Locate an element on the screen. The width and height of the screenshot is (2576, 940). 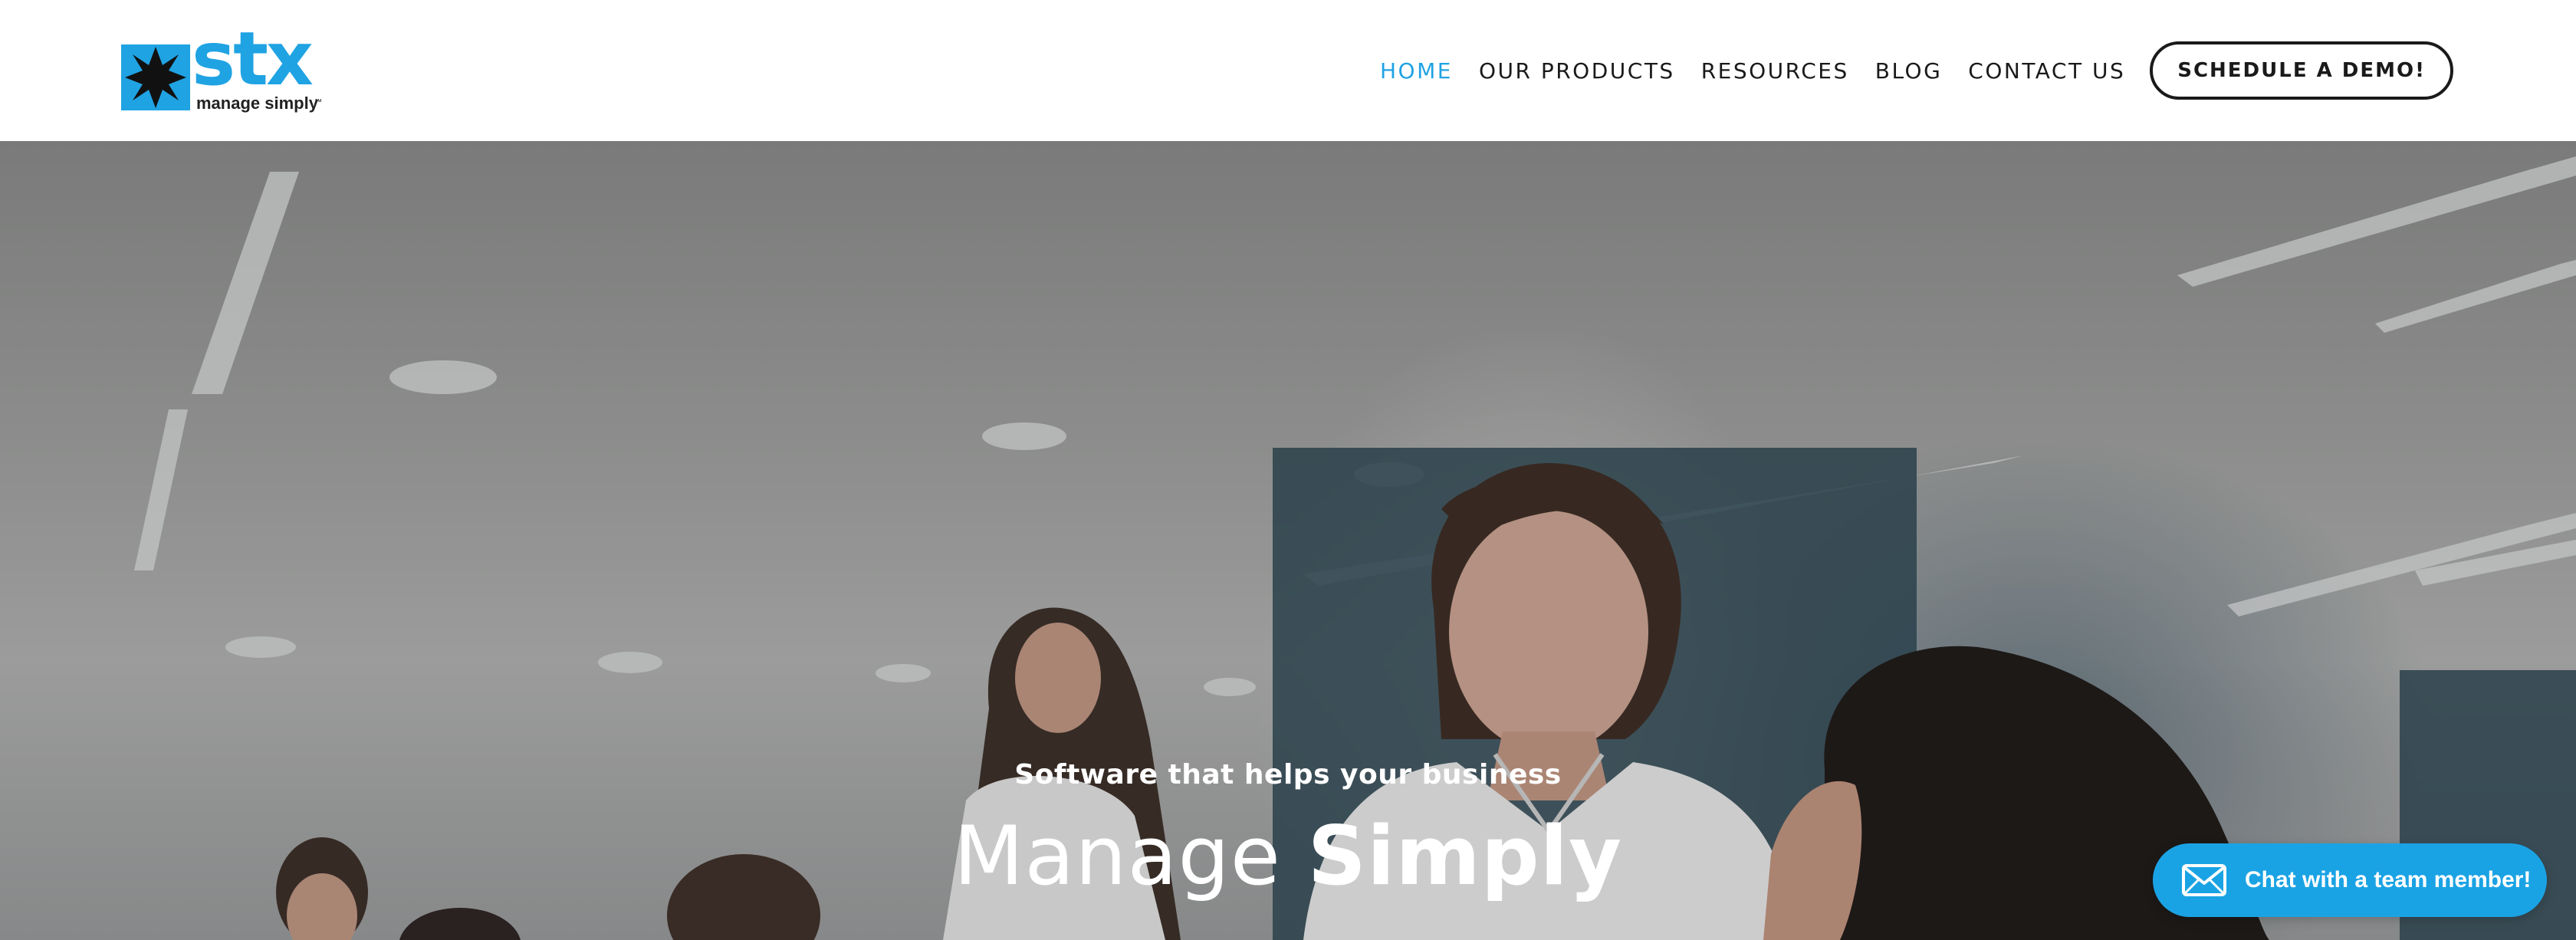
nav-item-contact-us: CONTACT US is located at coordinates (2047, 71).